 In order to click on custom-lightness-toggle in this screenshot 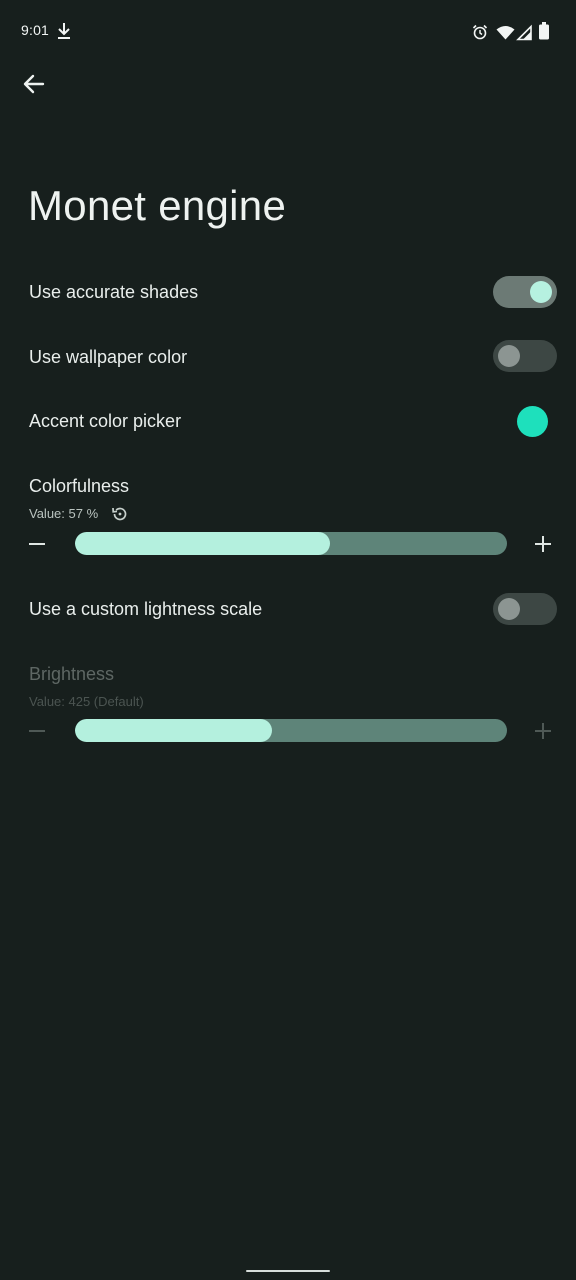, I will do `click(525, 609)`.